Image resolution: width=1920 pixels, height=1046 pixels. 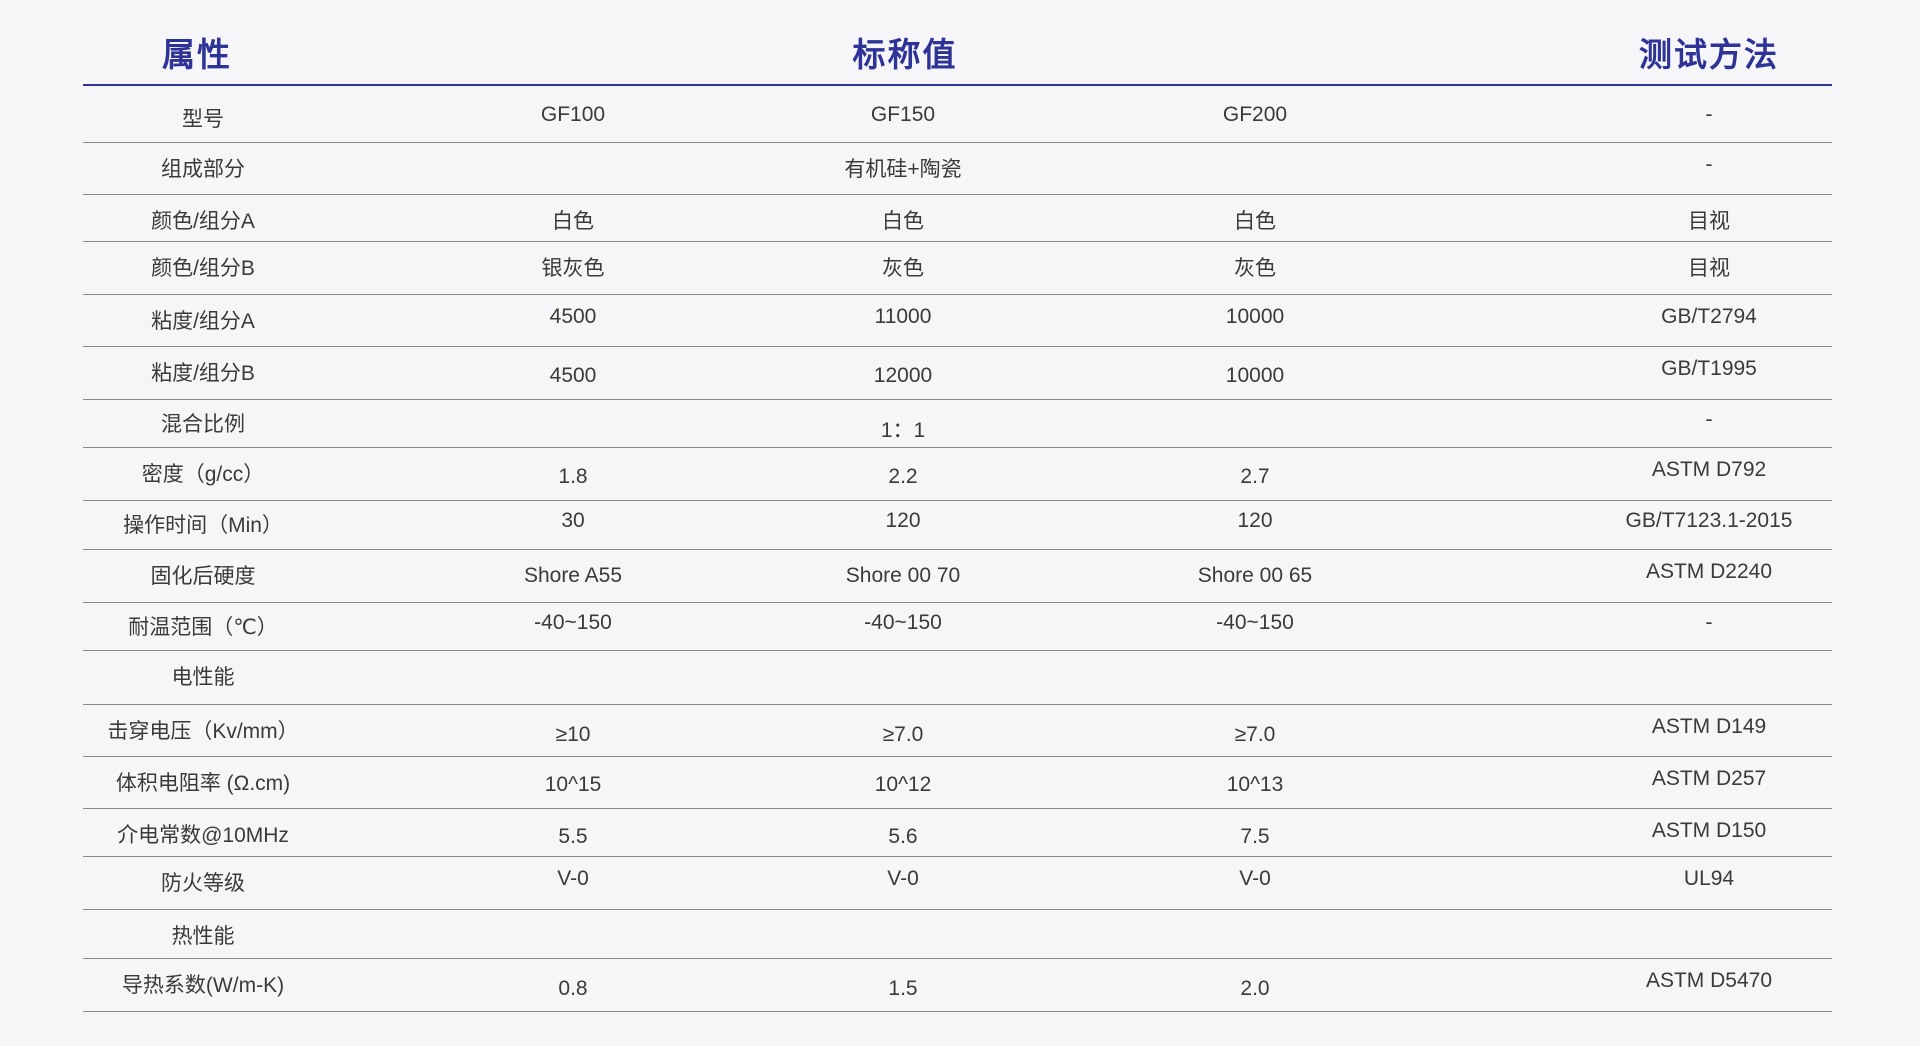 What do you see at coordinates (957, 525) in the screenshot?
I see `table-row: 操作时间（Min） 30 120 120 GB/T7123.1-2015` at bounding box center [957, 525].